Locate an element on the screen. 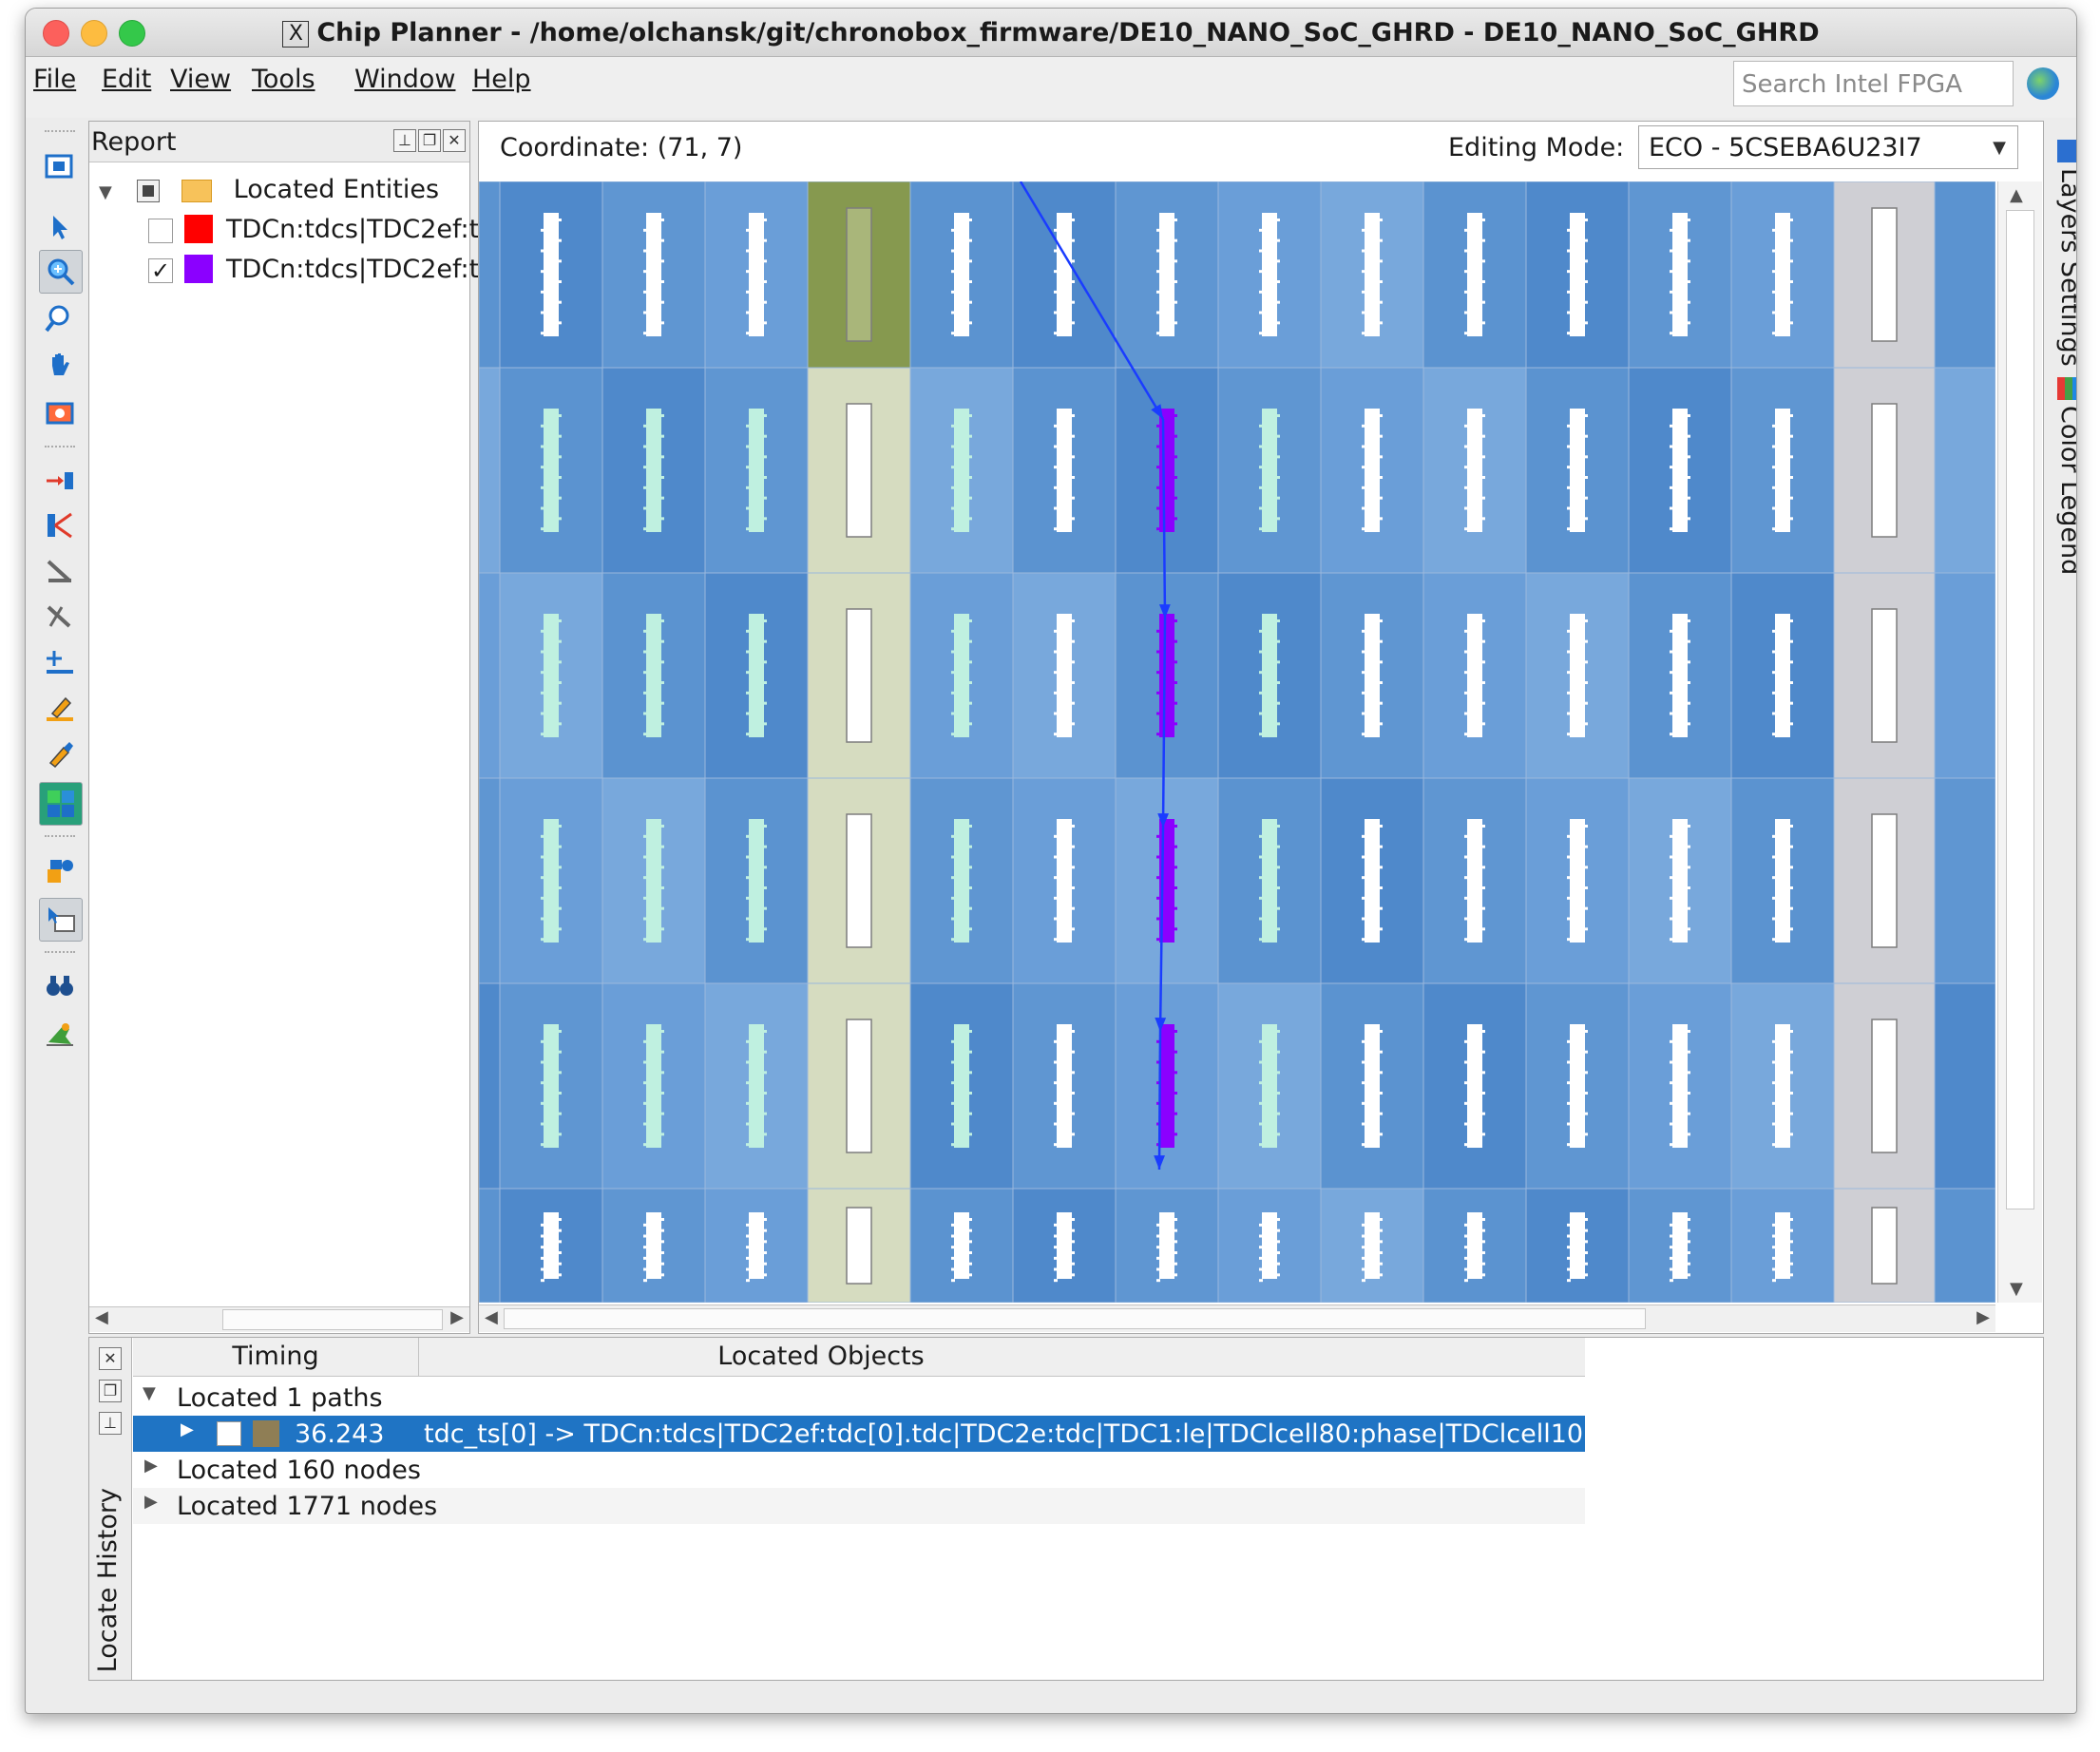 The image size is (2100, 1752). menu-tools: Tools is located at coordinates (283, 79).